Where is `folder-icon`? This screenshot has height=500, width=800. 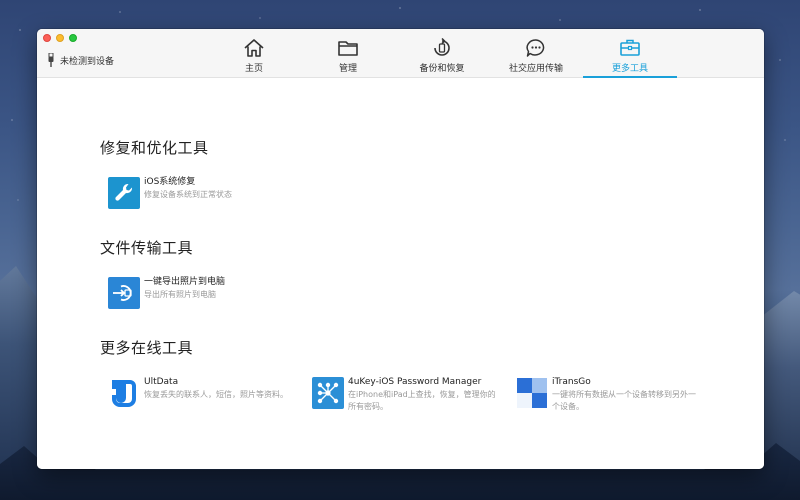
folder-icon is located at coordinates (348, 48).